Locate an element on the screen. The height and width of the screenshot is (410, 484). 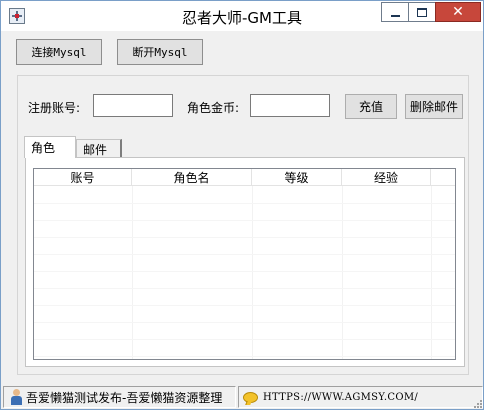
gold-label: 角色金币: is located at coordinates (213, 108).